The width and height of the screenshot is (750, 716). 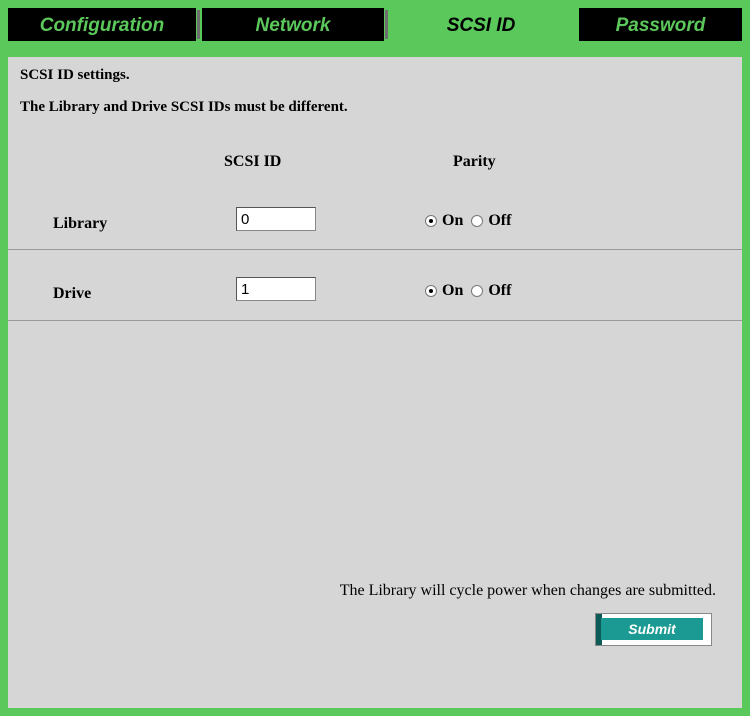 What do you see at coordinates (431, 221) in the screenshot?
I see `library-parity-on-radio` at bounding box center [431, 221].